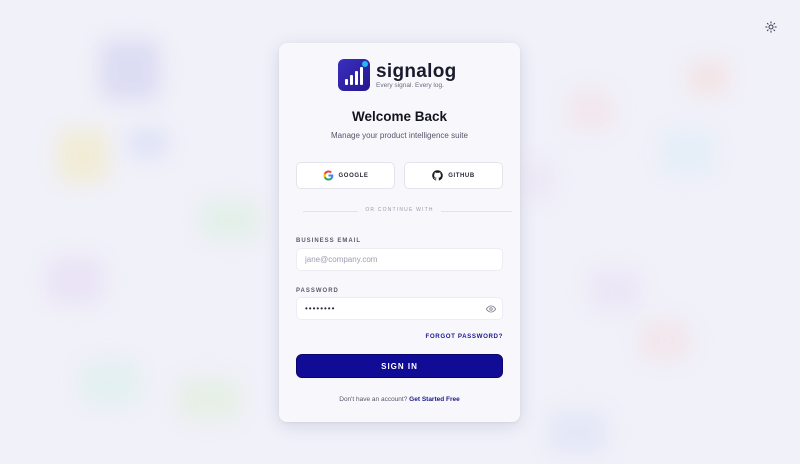  Describe the element at coordinates (399, 308) in the screenshot. I see `password-field` at that location.